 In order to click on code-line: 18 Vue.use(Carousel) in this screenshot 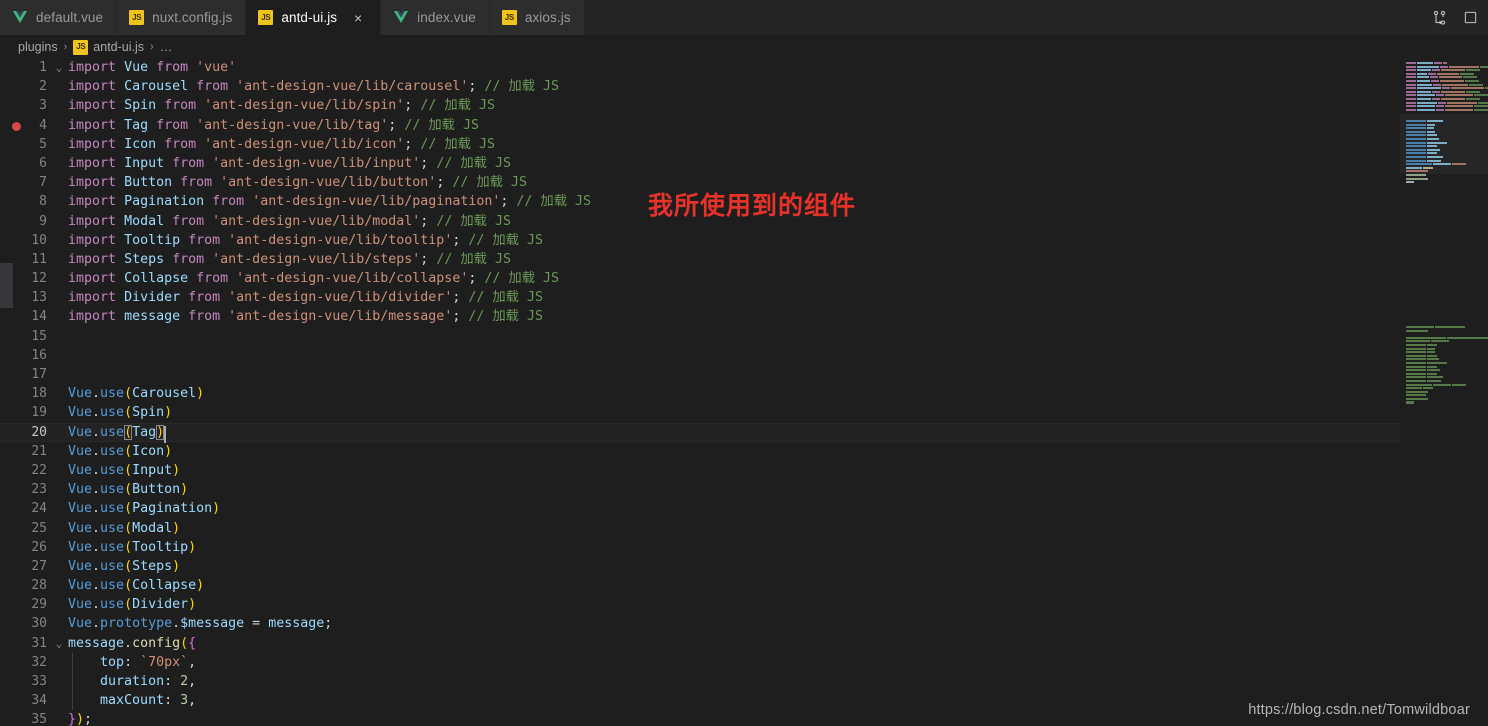, I will do `click(700, 393)`.